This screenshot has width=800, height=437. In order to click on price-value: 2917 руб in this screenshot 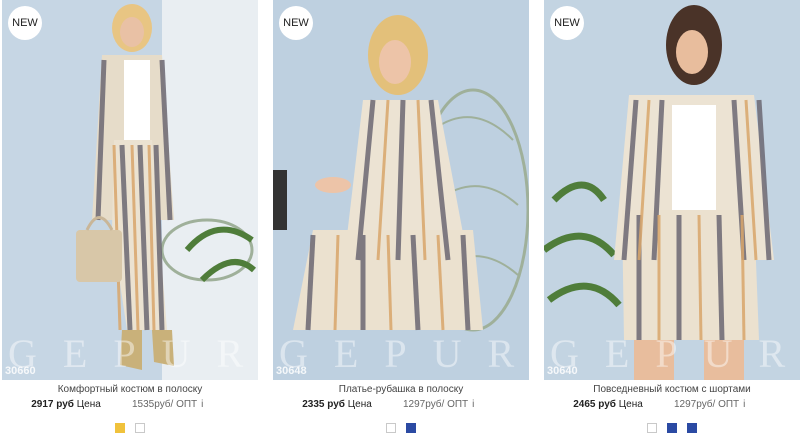, I will do `click(52, 404)`.